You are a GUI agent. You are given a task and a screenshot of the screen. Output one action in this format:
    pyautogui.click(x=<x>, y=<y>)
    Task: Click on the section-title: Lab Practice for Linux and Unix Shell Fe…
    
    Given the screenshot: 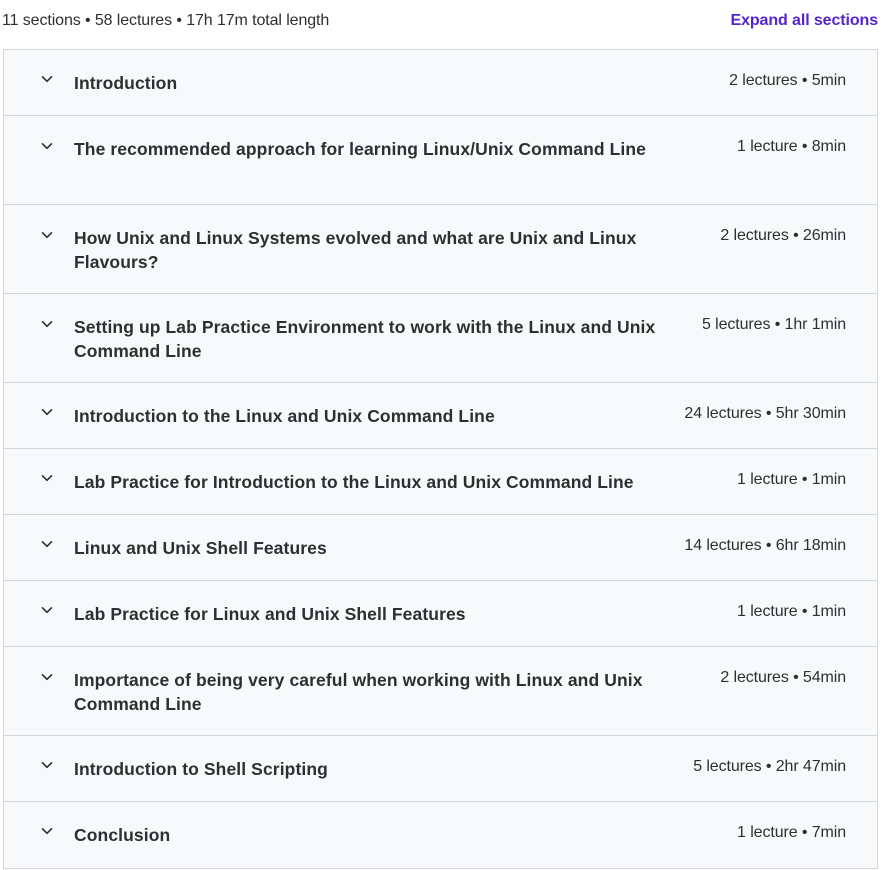 What is the action you would take?
    pyautogui.click(x=270, y=614)
    